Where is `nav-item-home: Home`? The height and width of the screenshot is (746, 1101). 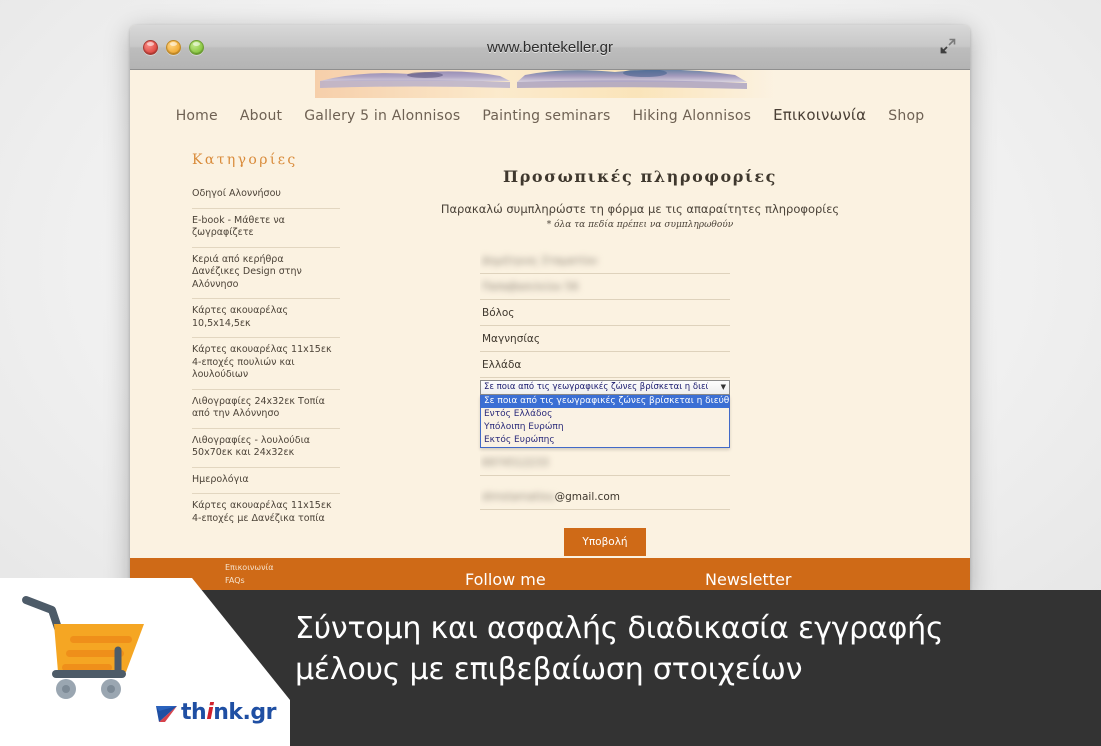 nav-item-home: Home is located at coordinates (197, 116).